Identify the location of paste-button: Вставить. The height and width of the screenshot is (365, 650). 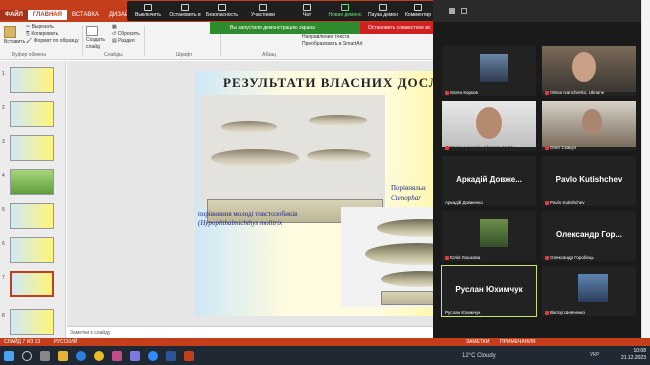
(14, 36).